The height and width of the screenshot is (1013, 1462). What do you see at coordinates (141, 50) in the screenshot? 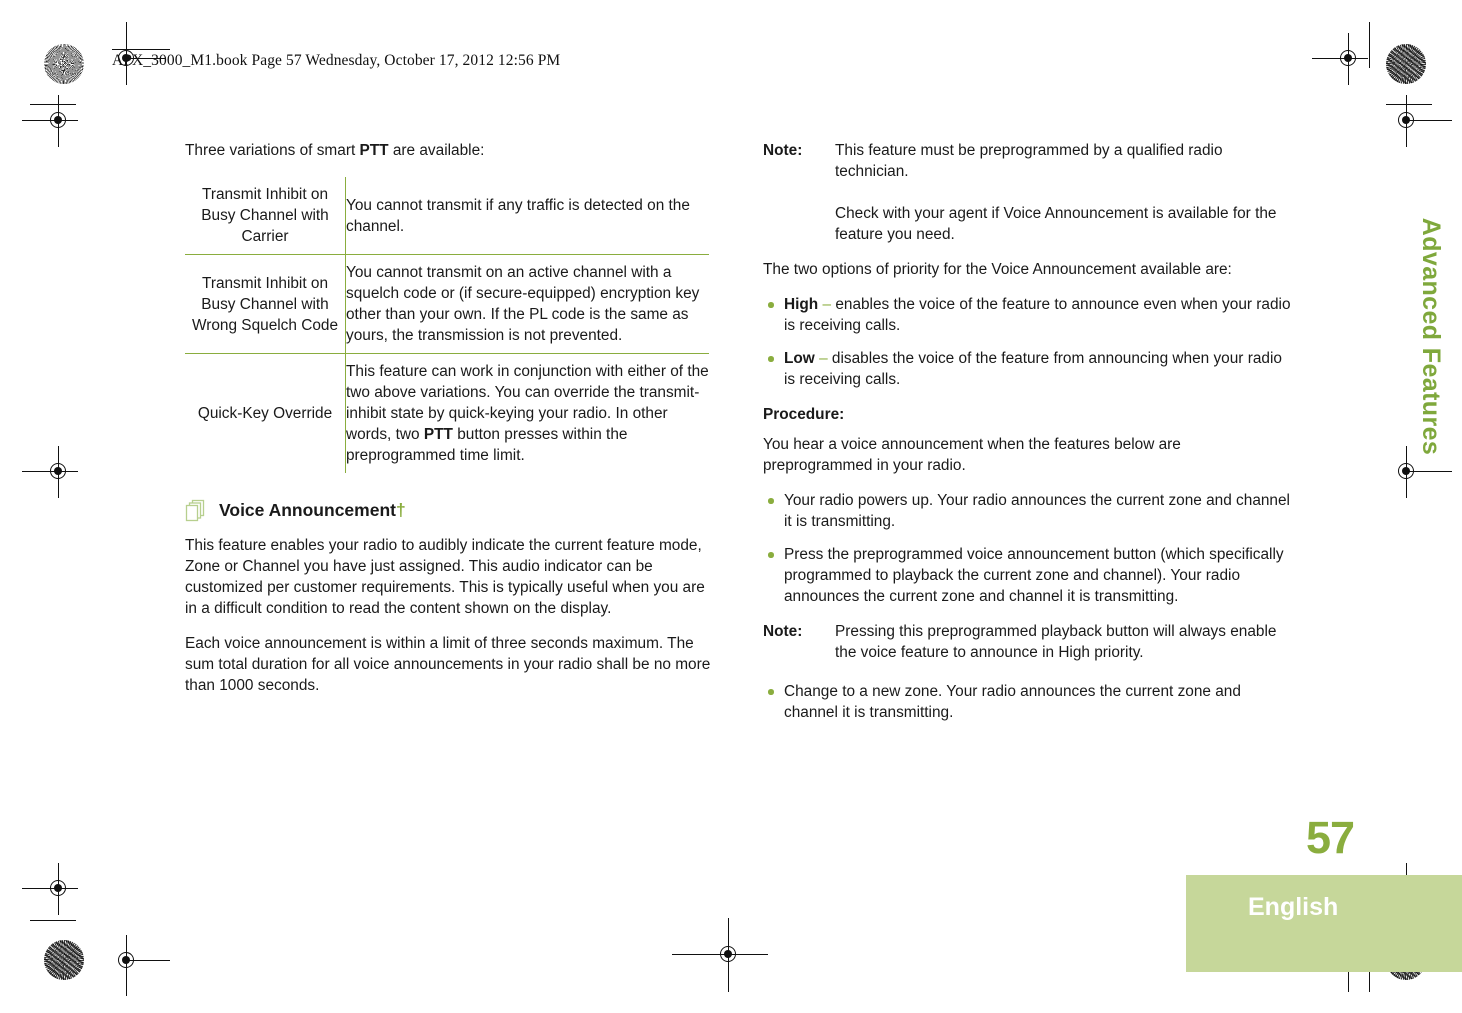
I see `filestamp-rule` at bounding box center [141, 50].